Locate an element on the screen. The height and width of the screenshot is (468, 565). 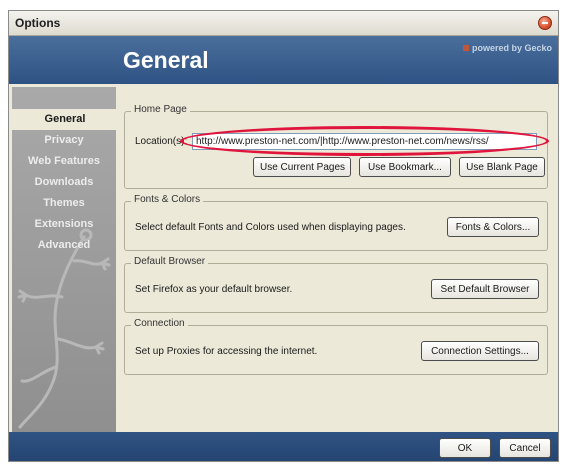
panel-title: General is located at coordinates (166, 60).